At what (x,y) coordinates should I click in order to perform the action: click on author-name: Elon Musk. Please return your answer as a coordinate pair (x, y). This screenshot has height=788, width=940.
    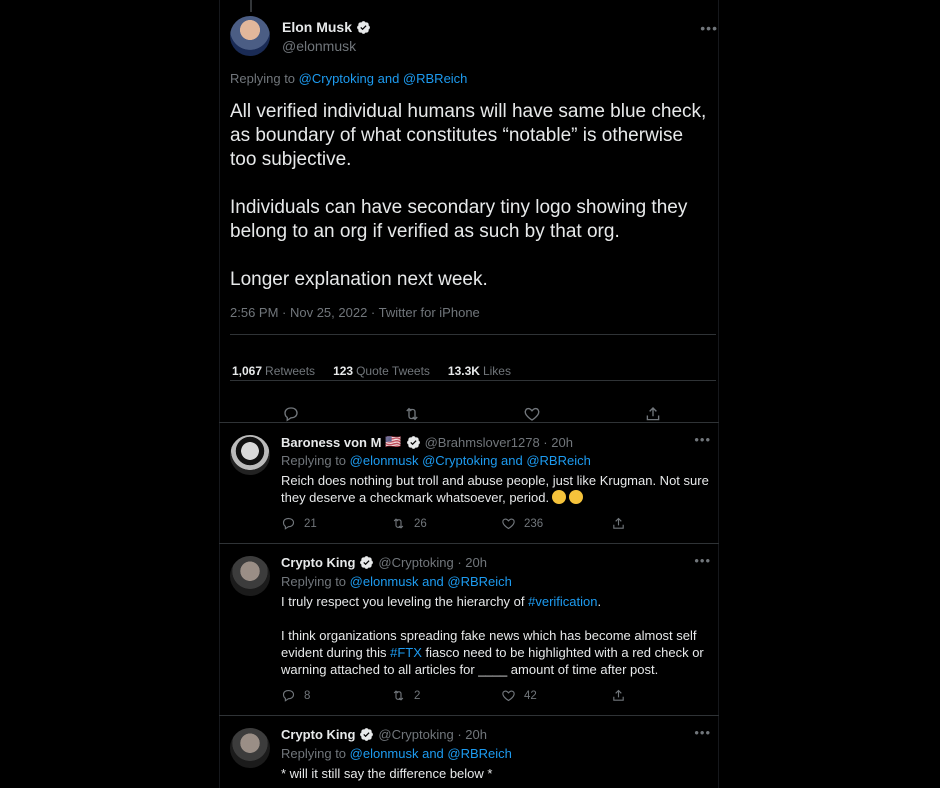
    Looking at the image, I should click on (326, 27).